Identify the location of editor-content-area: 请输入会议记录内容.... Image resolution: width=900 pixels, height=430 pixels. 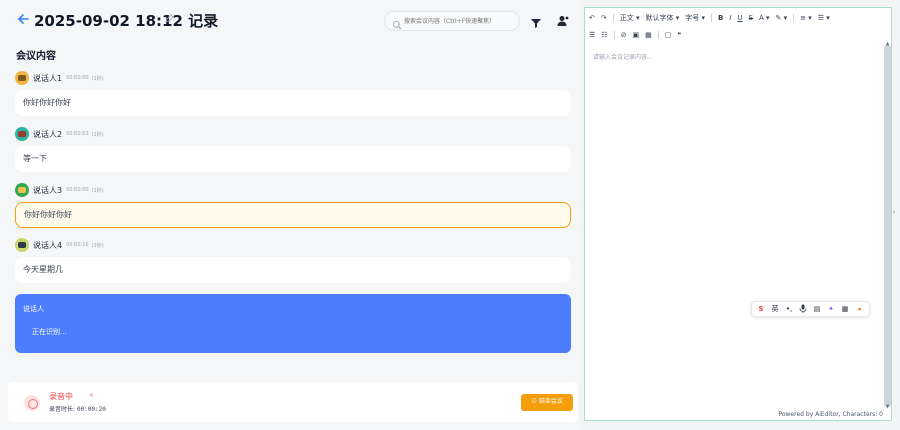
(623, 56).